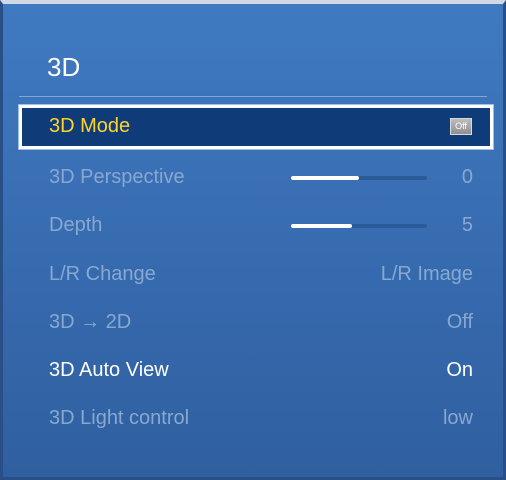 The image size is (506, 480). Describe the element at coordinates (256, 226) in the screenshot. I see `menu-item-depth: Depth 5` at that location.